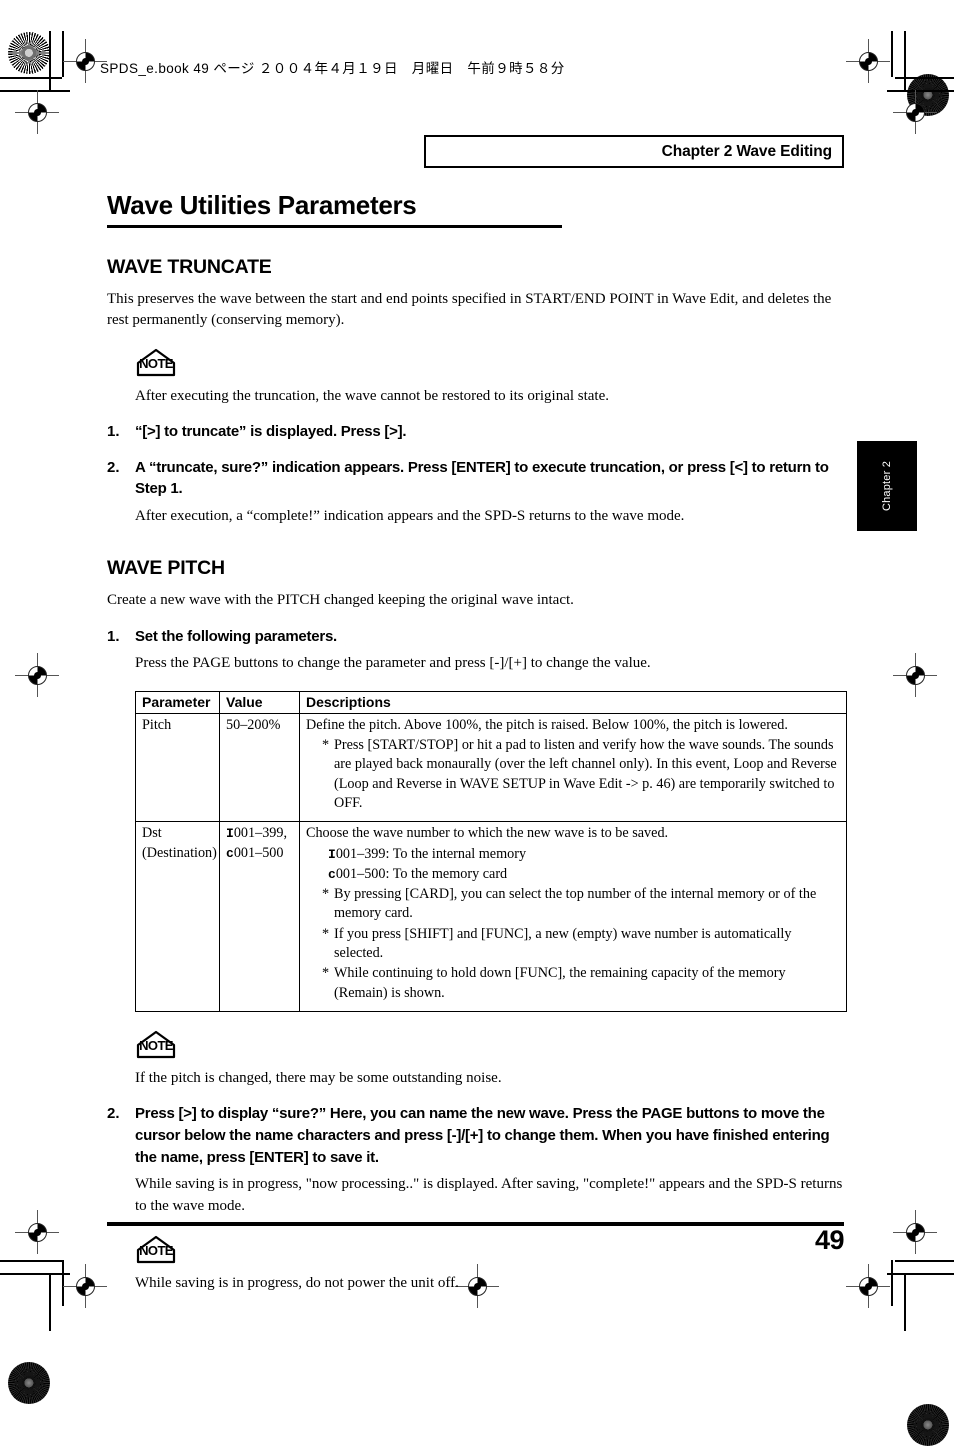 Image resolution: width=954 pixels, height=1446 pixels. What do you see at coordinates (584, 854) in the screenshot?
I see `description-plain-item: I001–399: To the internal memory` at bounding box center [584, 854].